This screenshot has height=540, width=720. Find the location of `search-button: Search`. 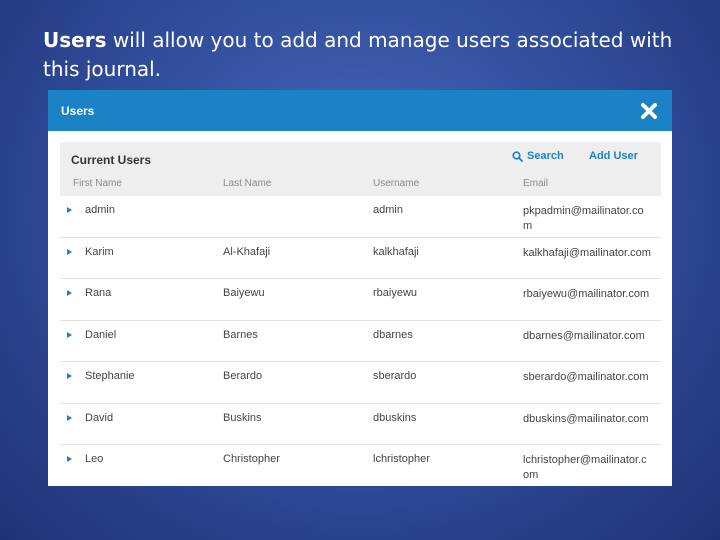

search-button: Search is located at coordinates (538, 156).